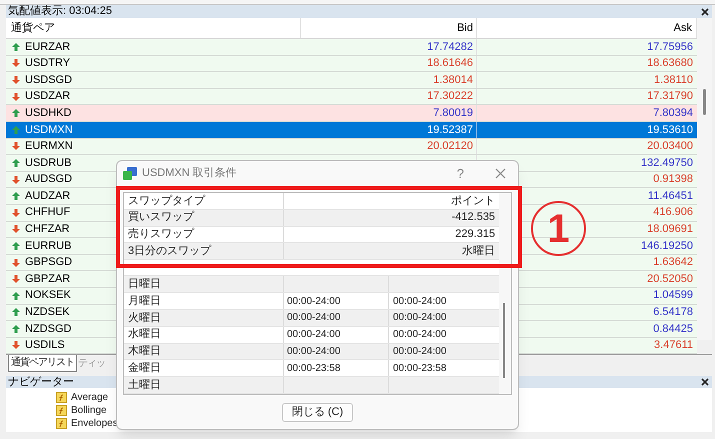 The width and height of the screenshot is (715, 439). I want to click on price-cell-text: 17.30222, so click(450, 96).